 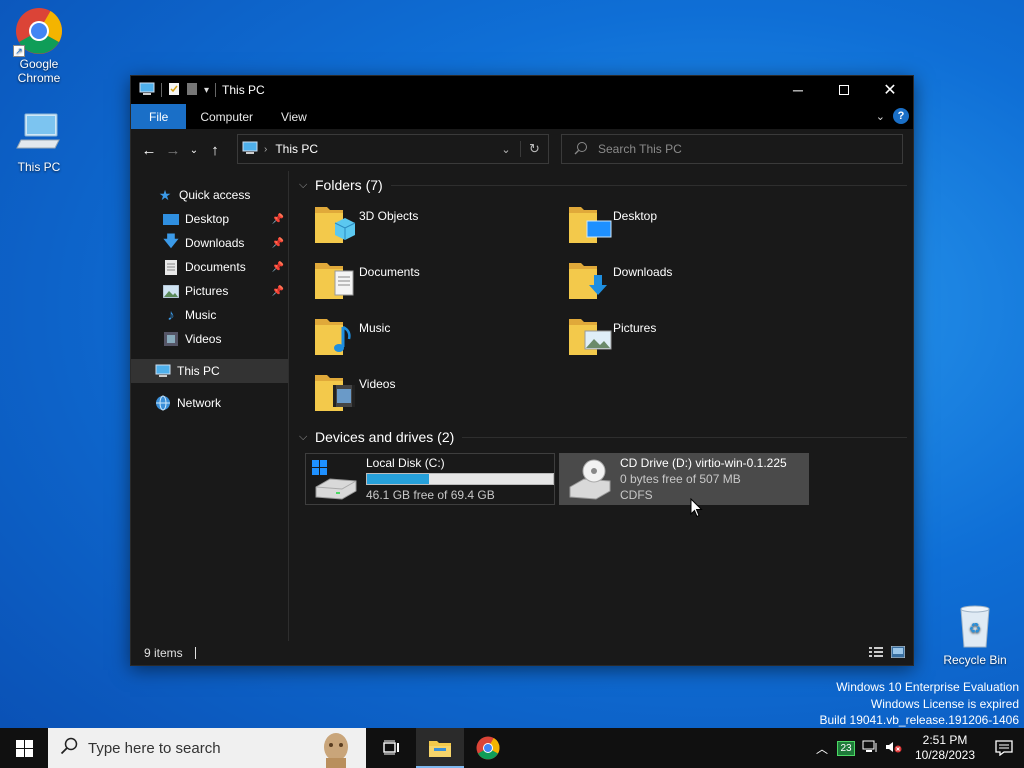 I want to click on title-bar: ▾ This PC ─ ✕, so click(x=522, y=90).